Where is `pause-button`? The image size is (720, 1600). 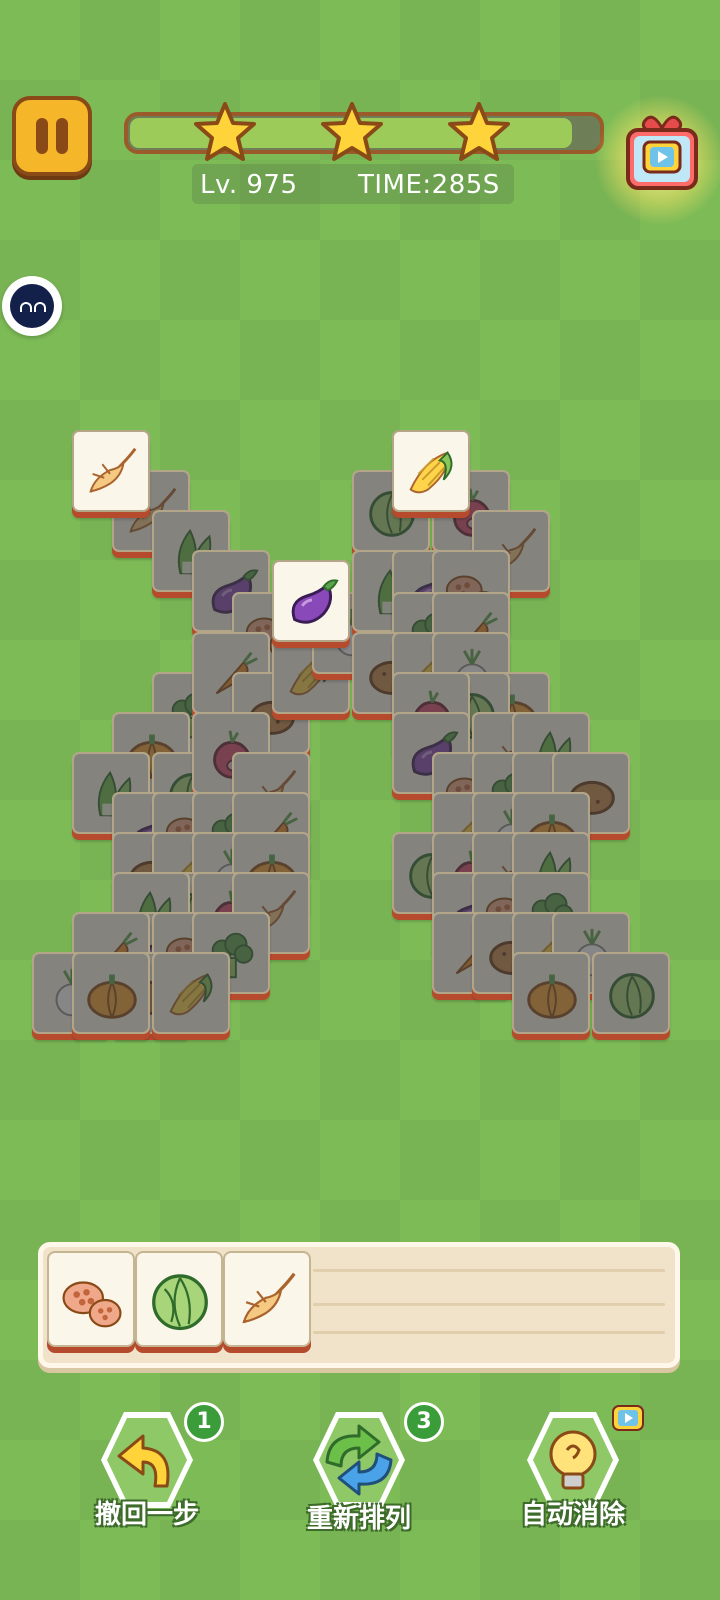 pause-button is located at coordinates (52, 136).